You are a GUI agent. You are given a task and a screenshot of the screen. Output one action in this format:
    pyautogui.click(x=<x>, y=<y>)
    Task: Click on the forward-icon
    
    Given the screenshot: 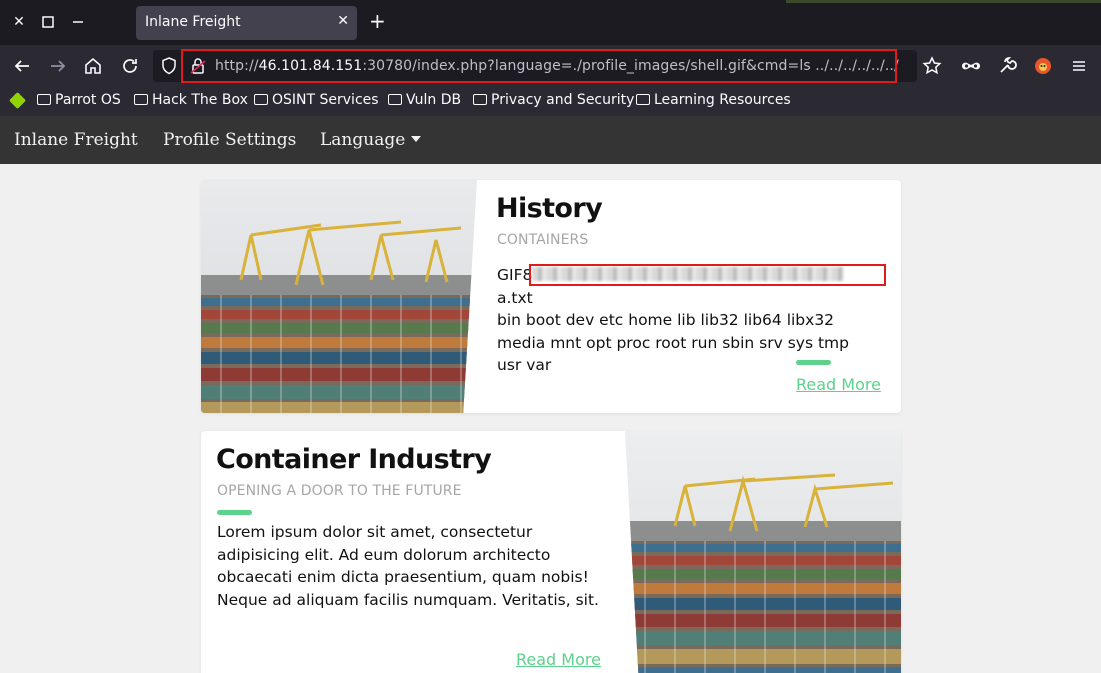 What is the action you would take?
    pyautogui.click(x=58, y=66)
    